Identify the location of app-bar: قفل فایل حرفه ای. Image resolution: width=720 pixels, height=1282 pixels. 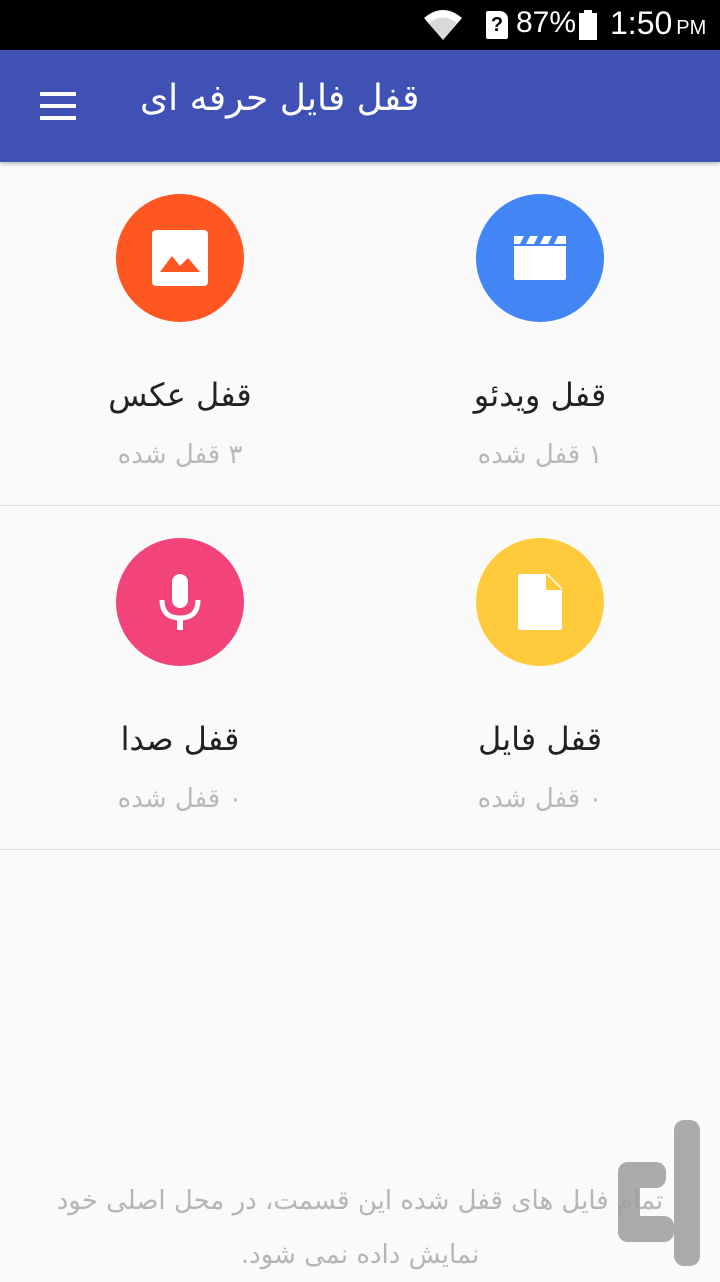
(360, 106).